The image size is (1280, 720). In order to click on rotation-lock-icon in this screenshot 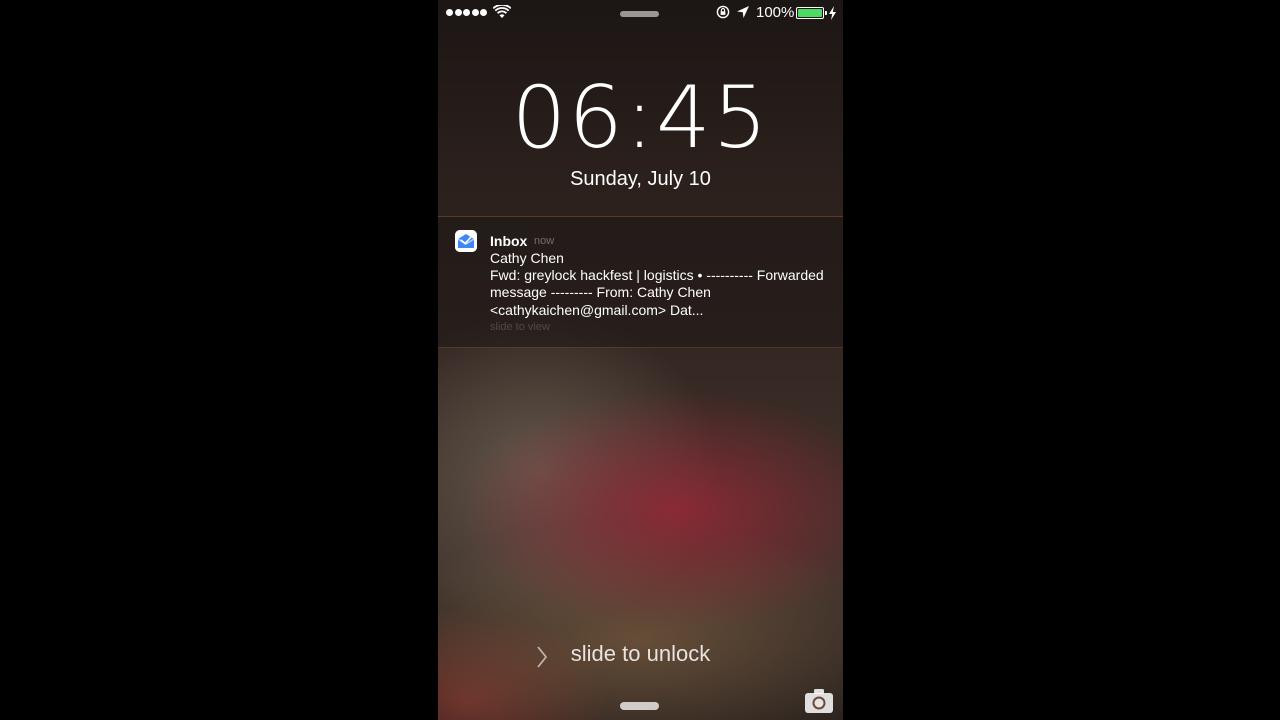, I will do `click(723, 12)`.